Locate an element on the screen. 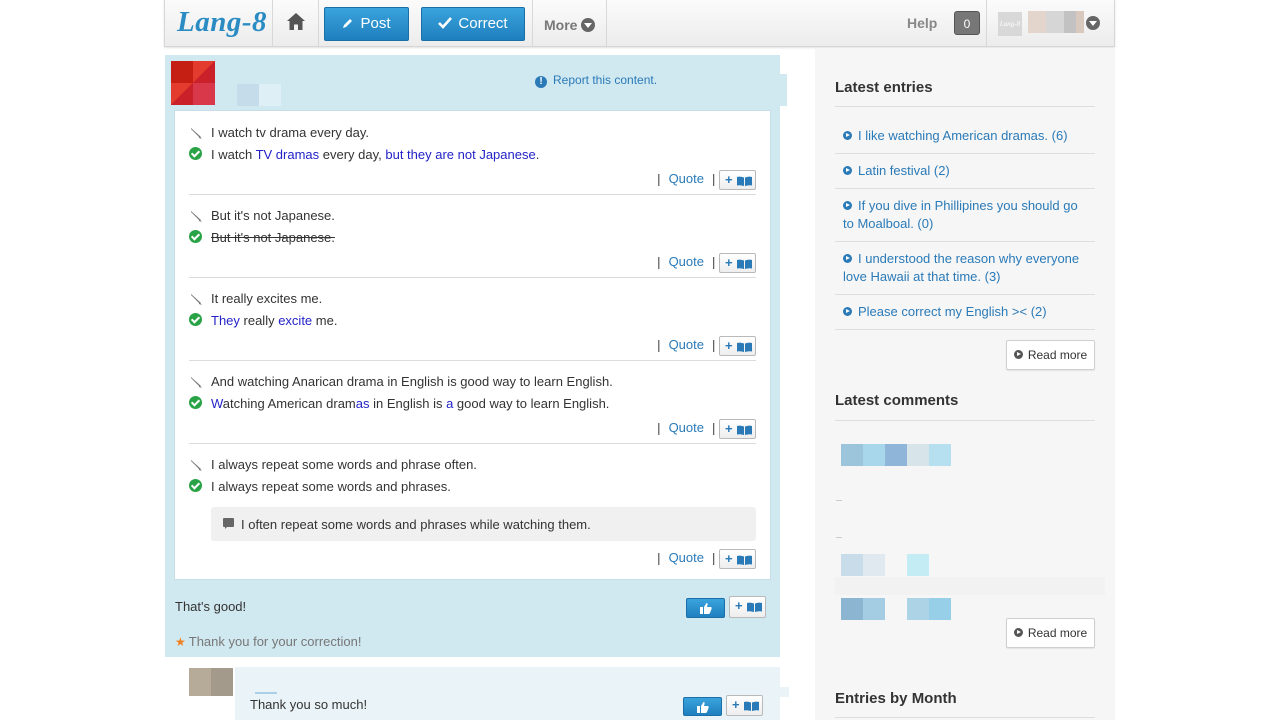 The width and height of the screenshot is (1280, 720). original-sentence: But it's not Japanese. is located at coordinates (273, 215).